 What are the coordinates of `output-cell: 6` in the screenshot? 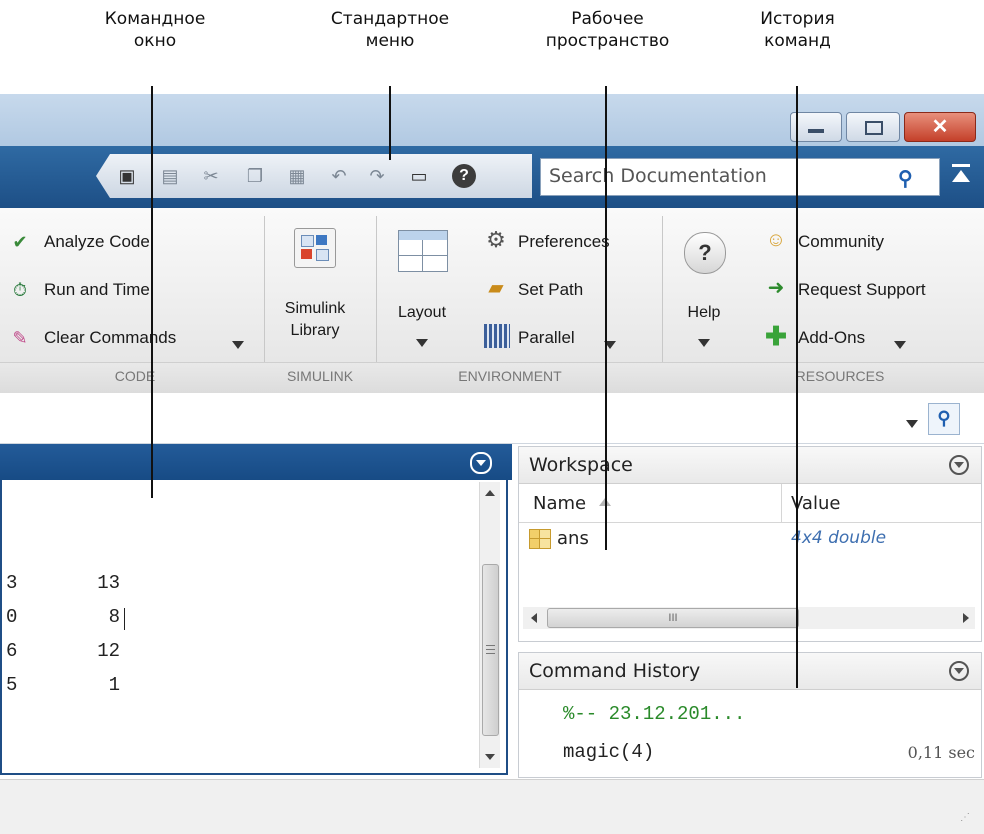 It's located at (12, 651).